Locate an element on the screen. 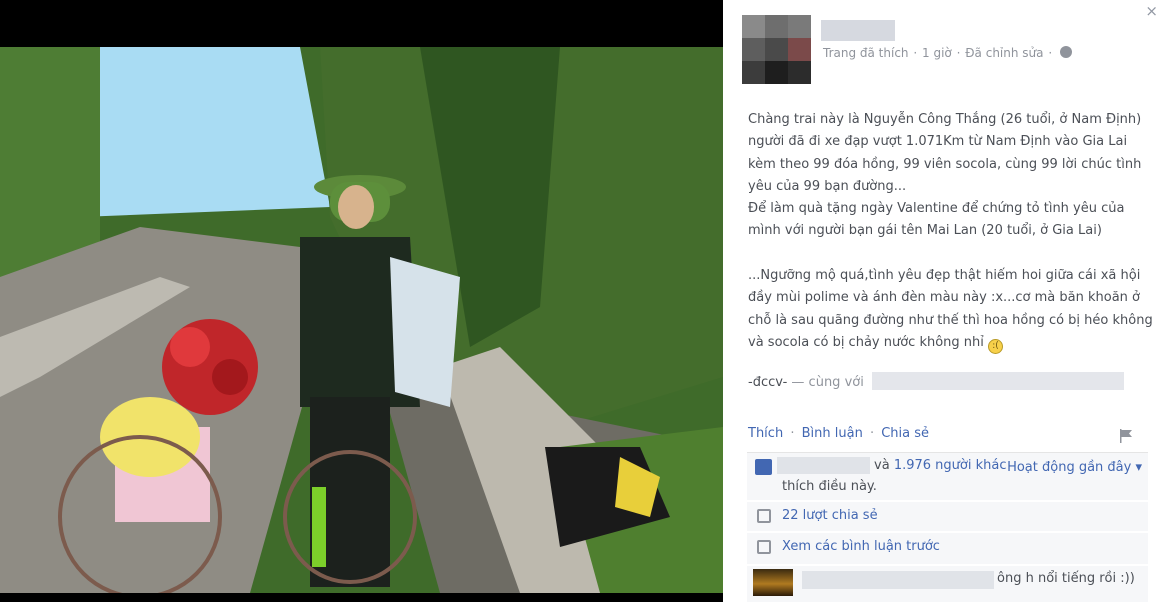 The image size is (1168, 602). comment-item: ông h nổi tiếng rồi :)) is located at coordinates (947, 584).